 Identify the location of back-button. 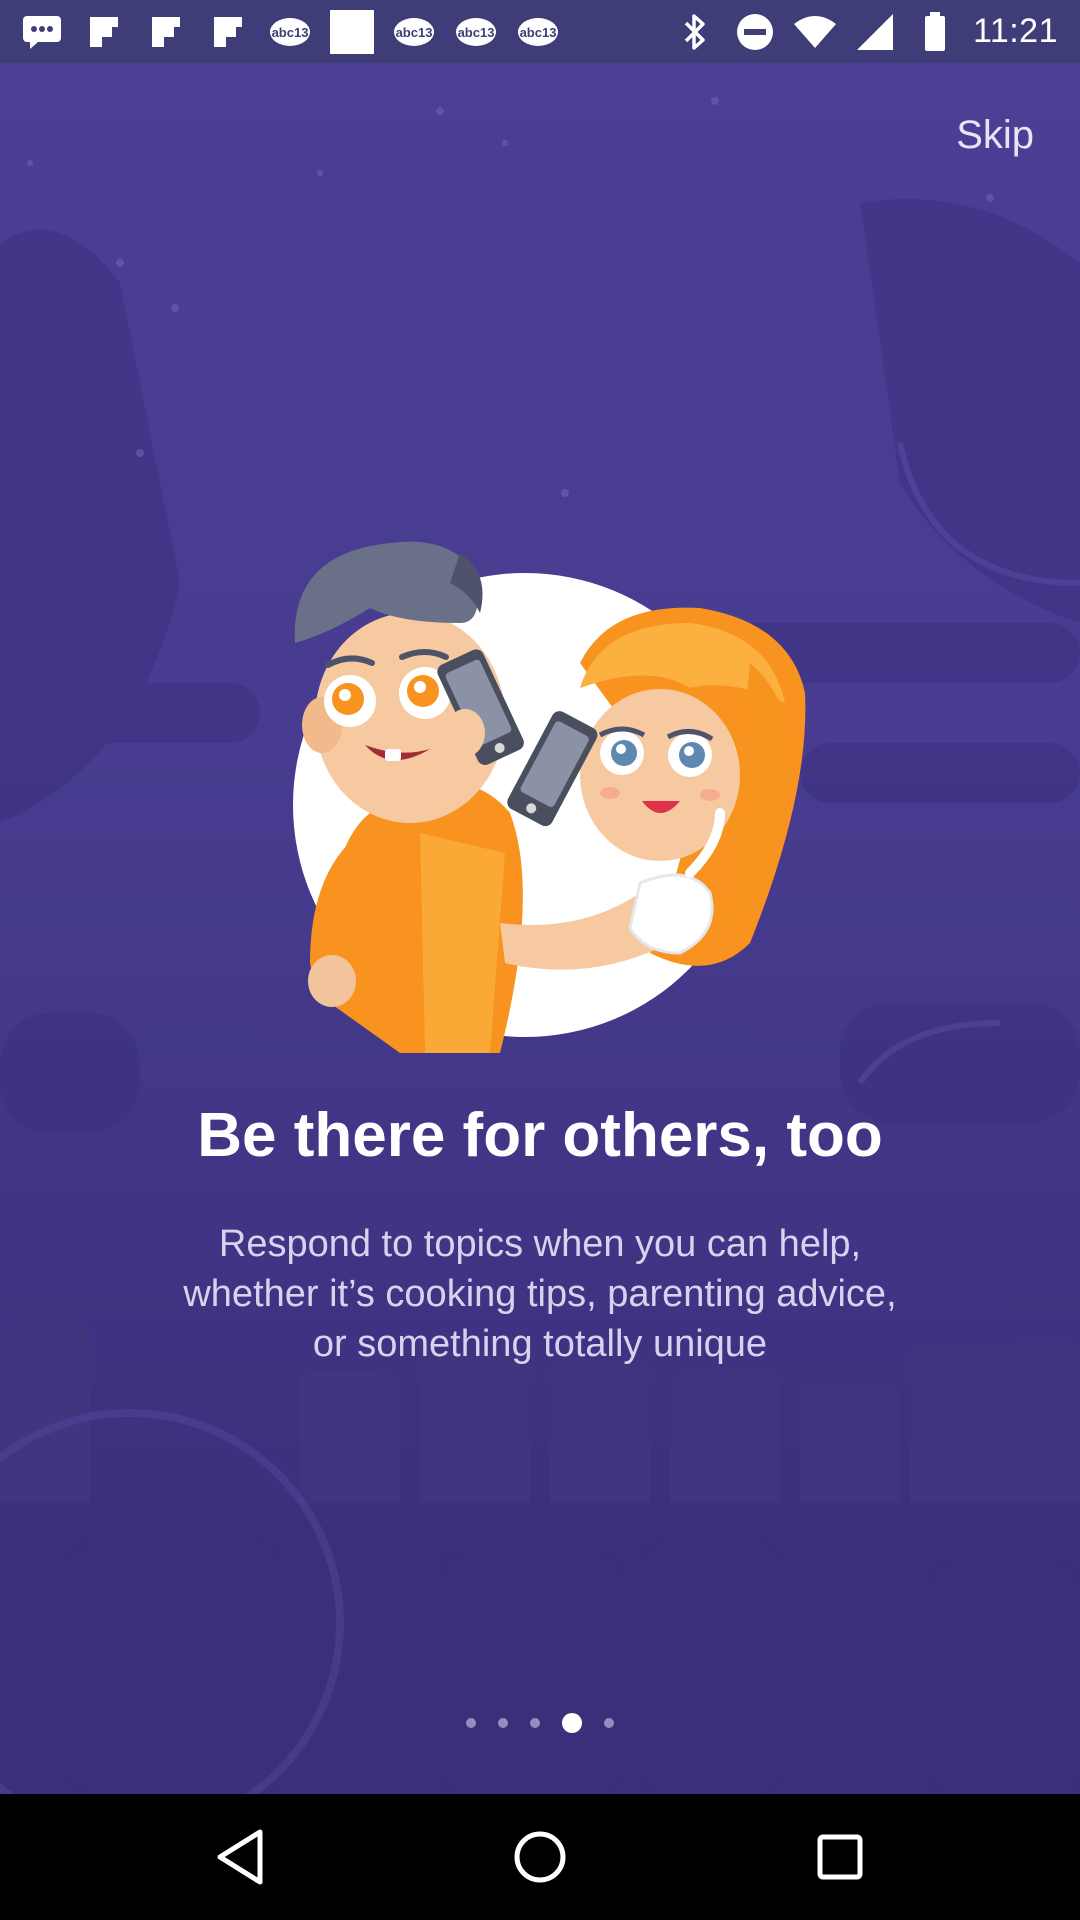
(240, 1857).